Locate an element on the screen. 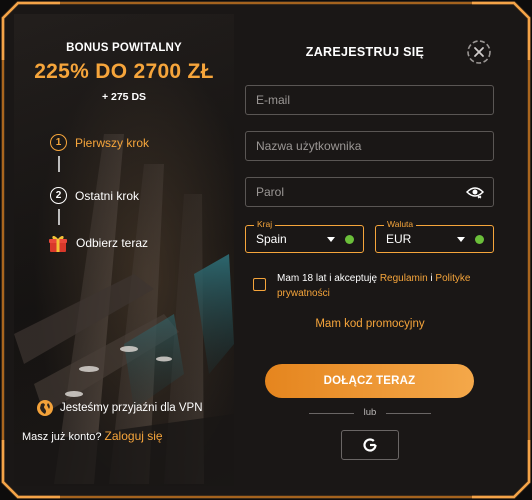  currency-select: Waluta EUR is located at coordinates (434, 236).